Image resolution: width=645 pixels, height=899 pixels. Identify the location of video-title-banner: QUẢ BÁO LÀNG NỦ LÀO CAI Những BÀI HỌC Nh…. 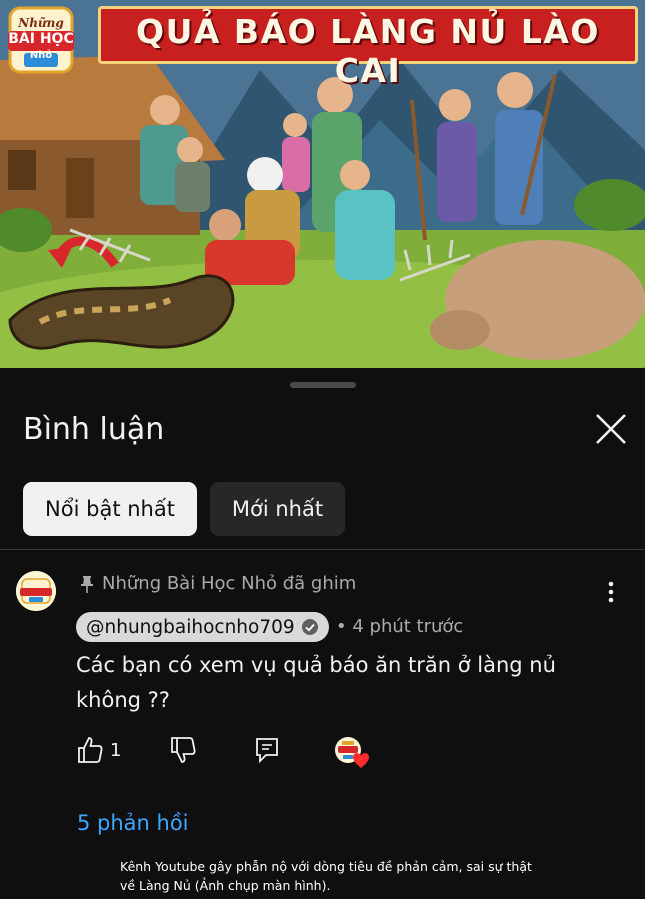
(322, 45).